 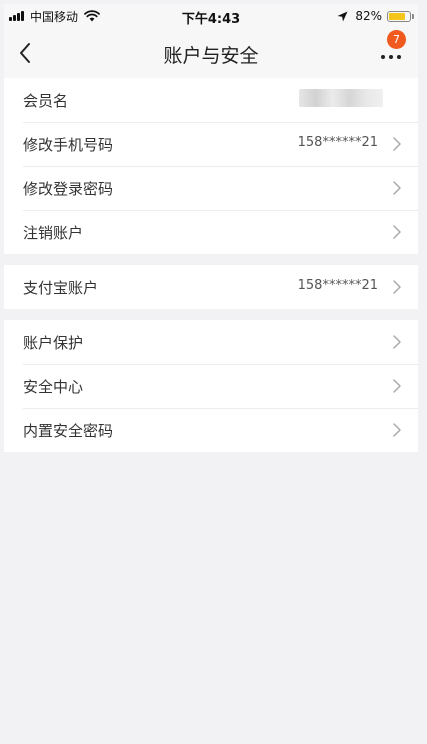 I want to click on battery-fill, so click(x=397, y=16).